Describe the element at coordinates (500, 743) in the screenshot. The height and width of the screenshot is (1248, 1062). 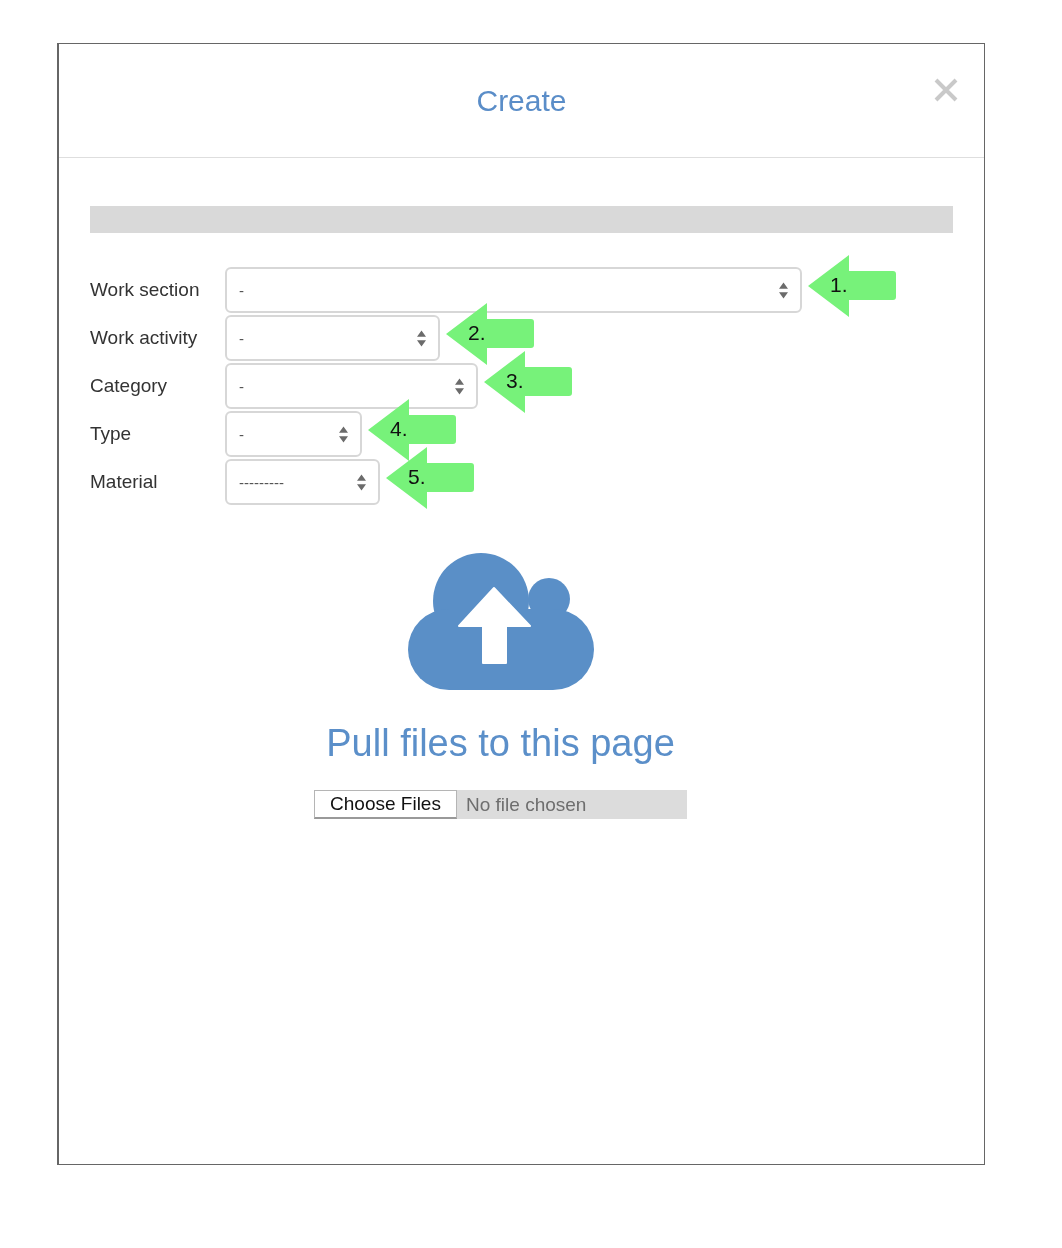
I see `drop-prompt: Pull files to this page` at that location.